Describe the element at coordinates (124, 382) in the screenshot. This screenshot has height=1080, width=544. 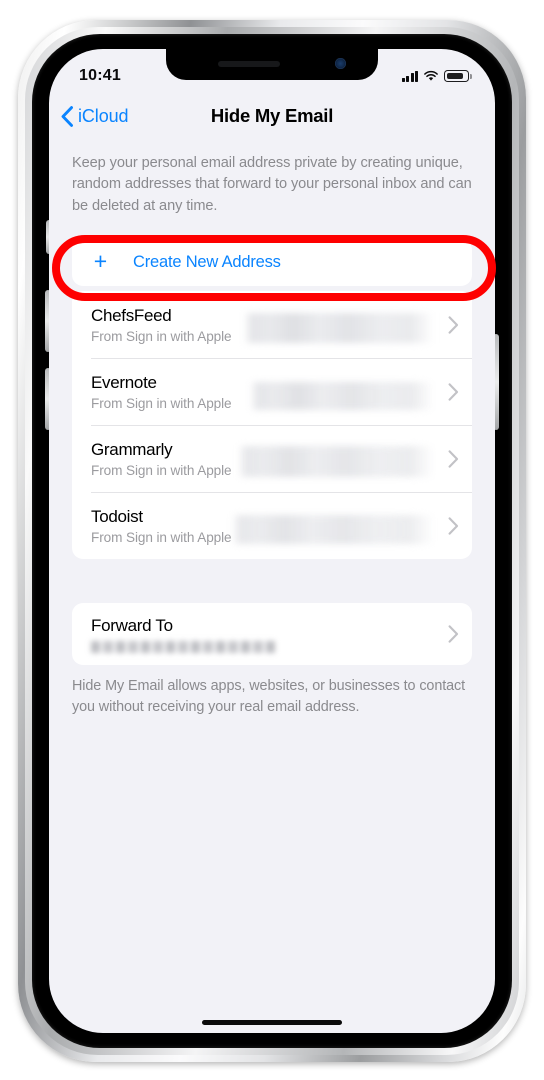
I see `app-name: Evernote` at that location.